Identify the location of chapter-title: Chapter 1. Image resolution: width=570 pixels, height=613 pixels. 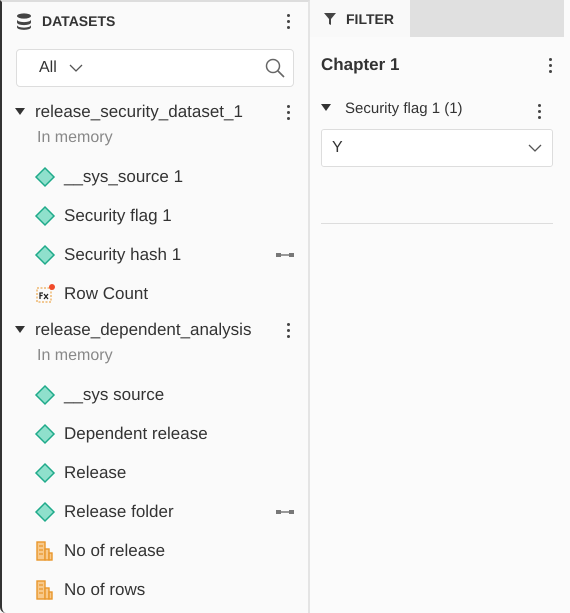
(360, 65).